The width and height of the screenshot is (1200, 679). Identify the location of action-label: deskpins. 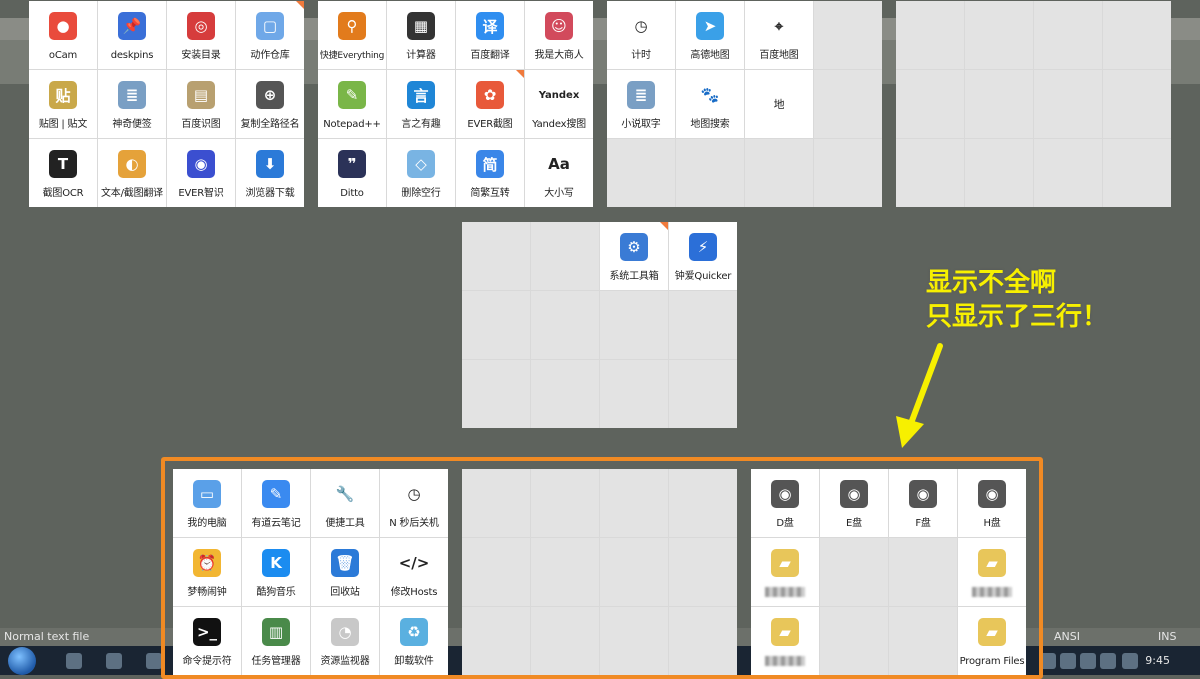
(132, 55).